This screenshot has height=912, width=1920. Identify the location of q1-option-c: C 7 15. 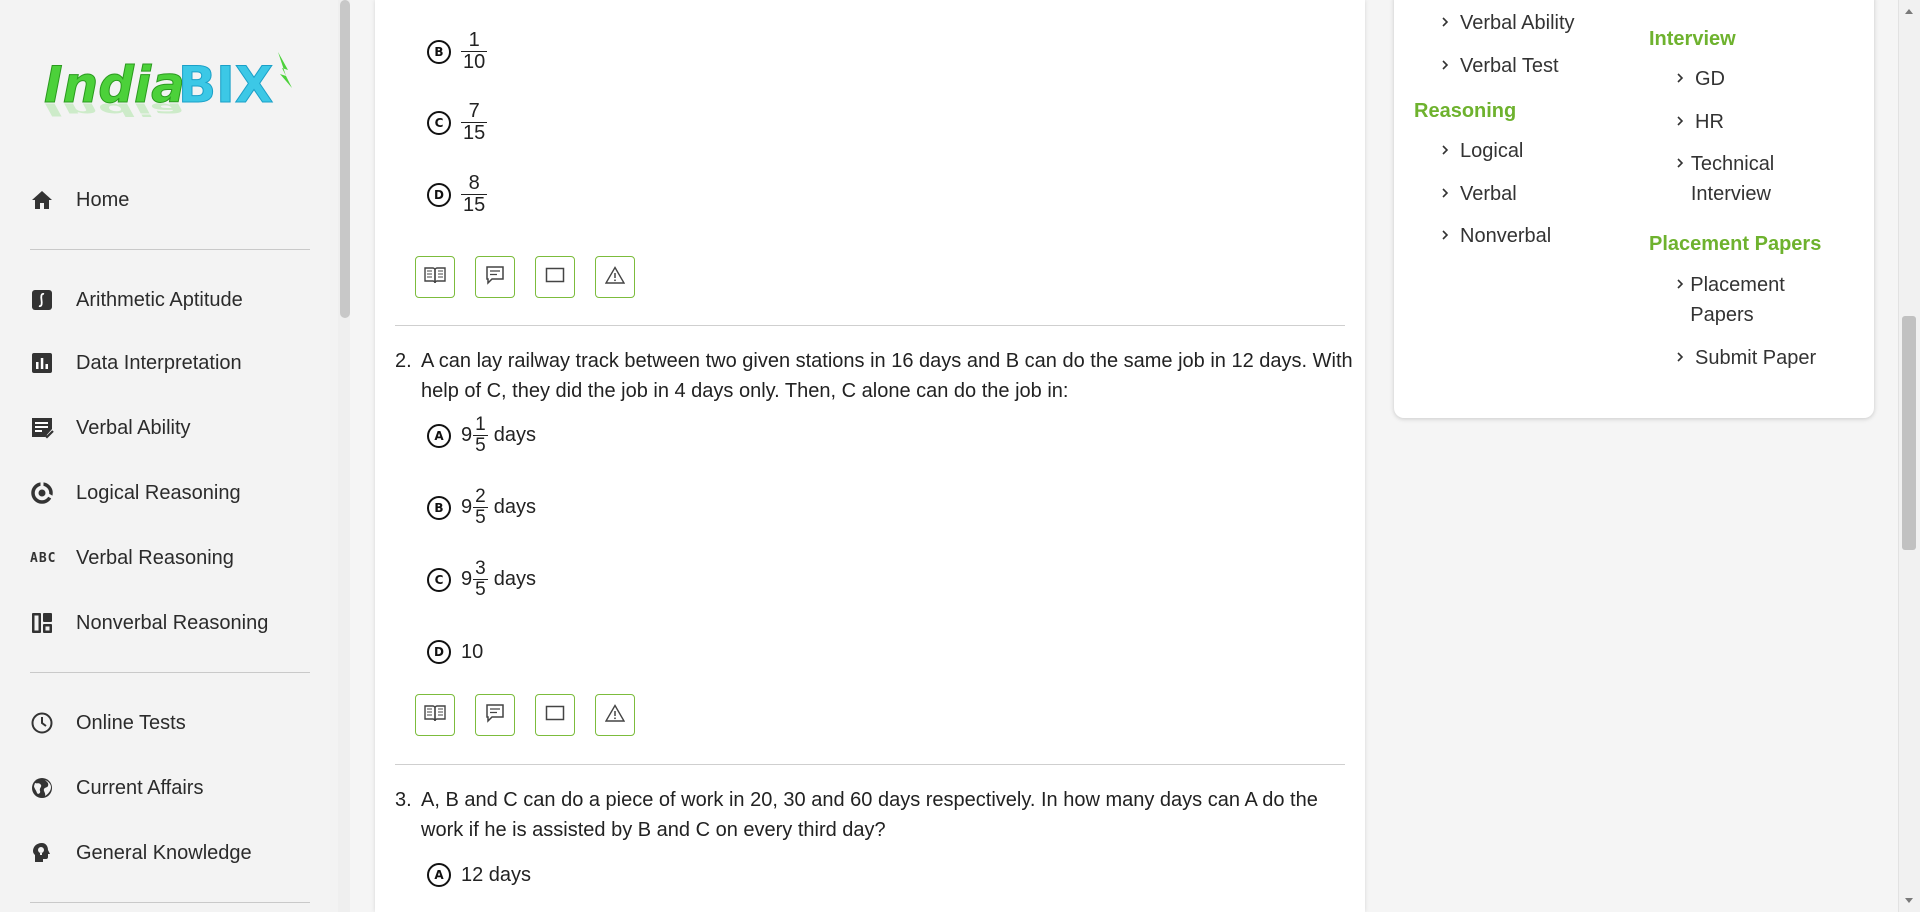
(457, 122).